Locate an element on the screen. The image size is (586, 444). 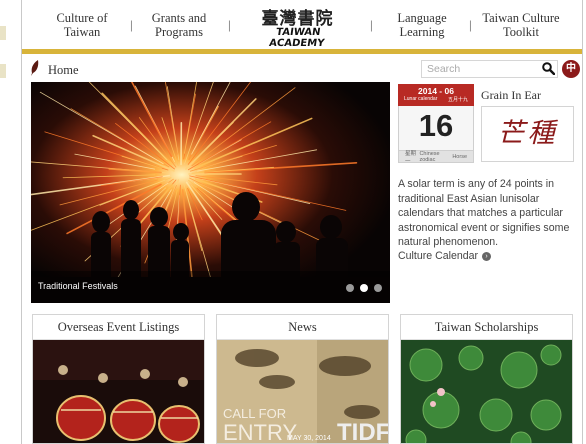
solar-term-calligraphy: 芒種 is located at coordinates (527, 133).